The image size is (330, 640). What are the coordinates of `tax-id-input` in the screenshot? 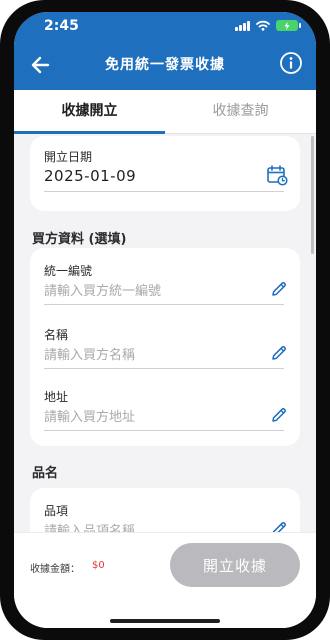 It's located at (164, 291).